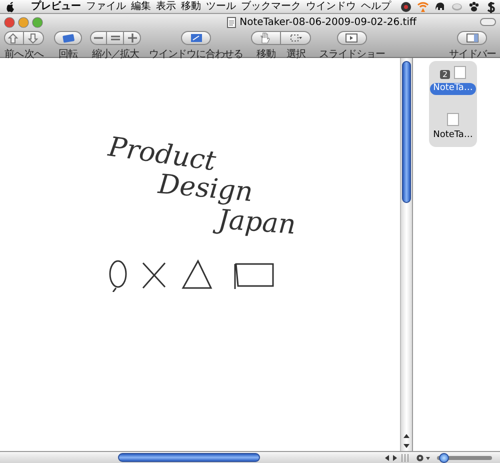 This screenshot has height=463, width=500. I want to click on toolbar-label: スライドショー, so click(352, 54).